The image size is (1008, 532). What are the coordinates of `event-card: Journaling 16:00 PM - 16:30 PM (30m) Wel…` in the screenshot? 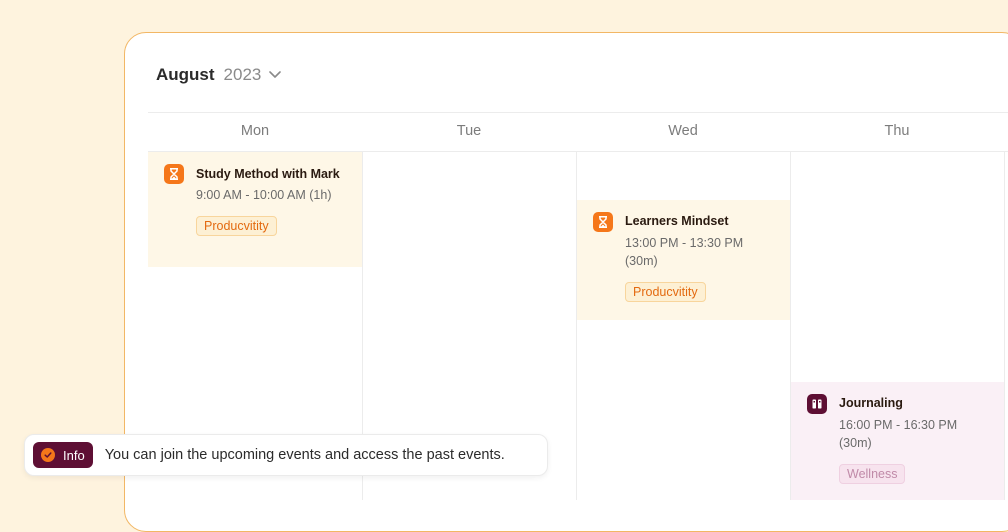 It's located at (897, 441).